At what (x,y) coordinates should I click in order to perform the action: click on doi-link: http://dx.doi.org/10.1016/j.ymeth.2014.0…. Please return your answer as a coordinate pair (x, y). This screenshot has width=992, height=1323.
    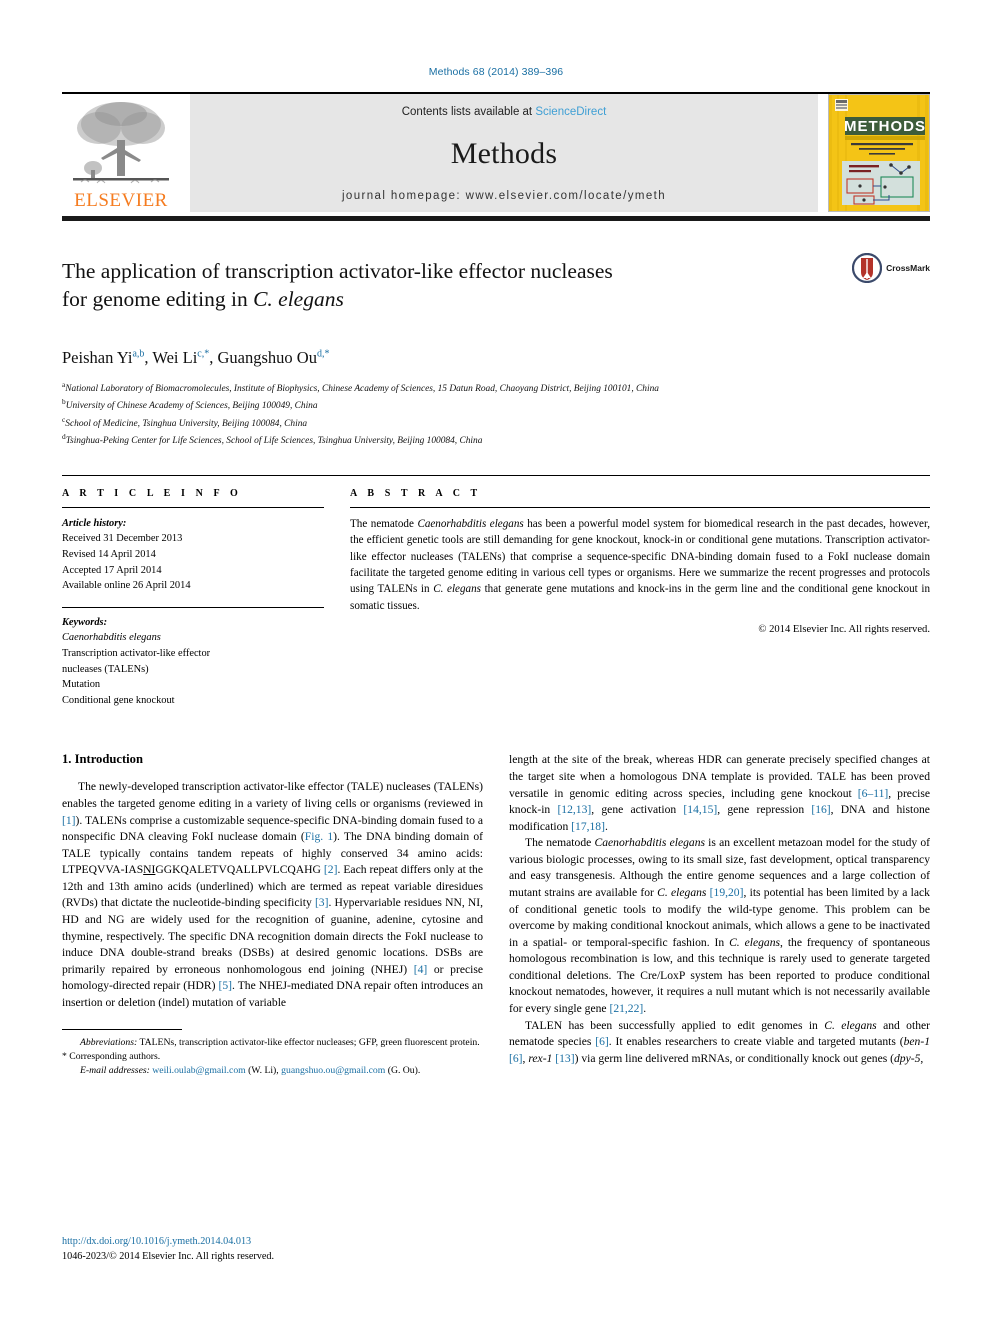
    Looking at the image, I should click on (168, 1242).